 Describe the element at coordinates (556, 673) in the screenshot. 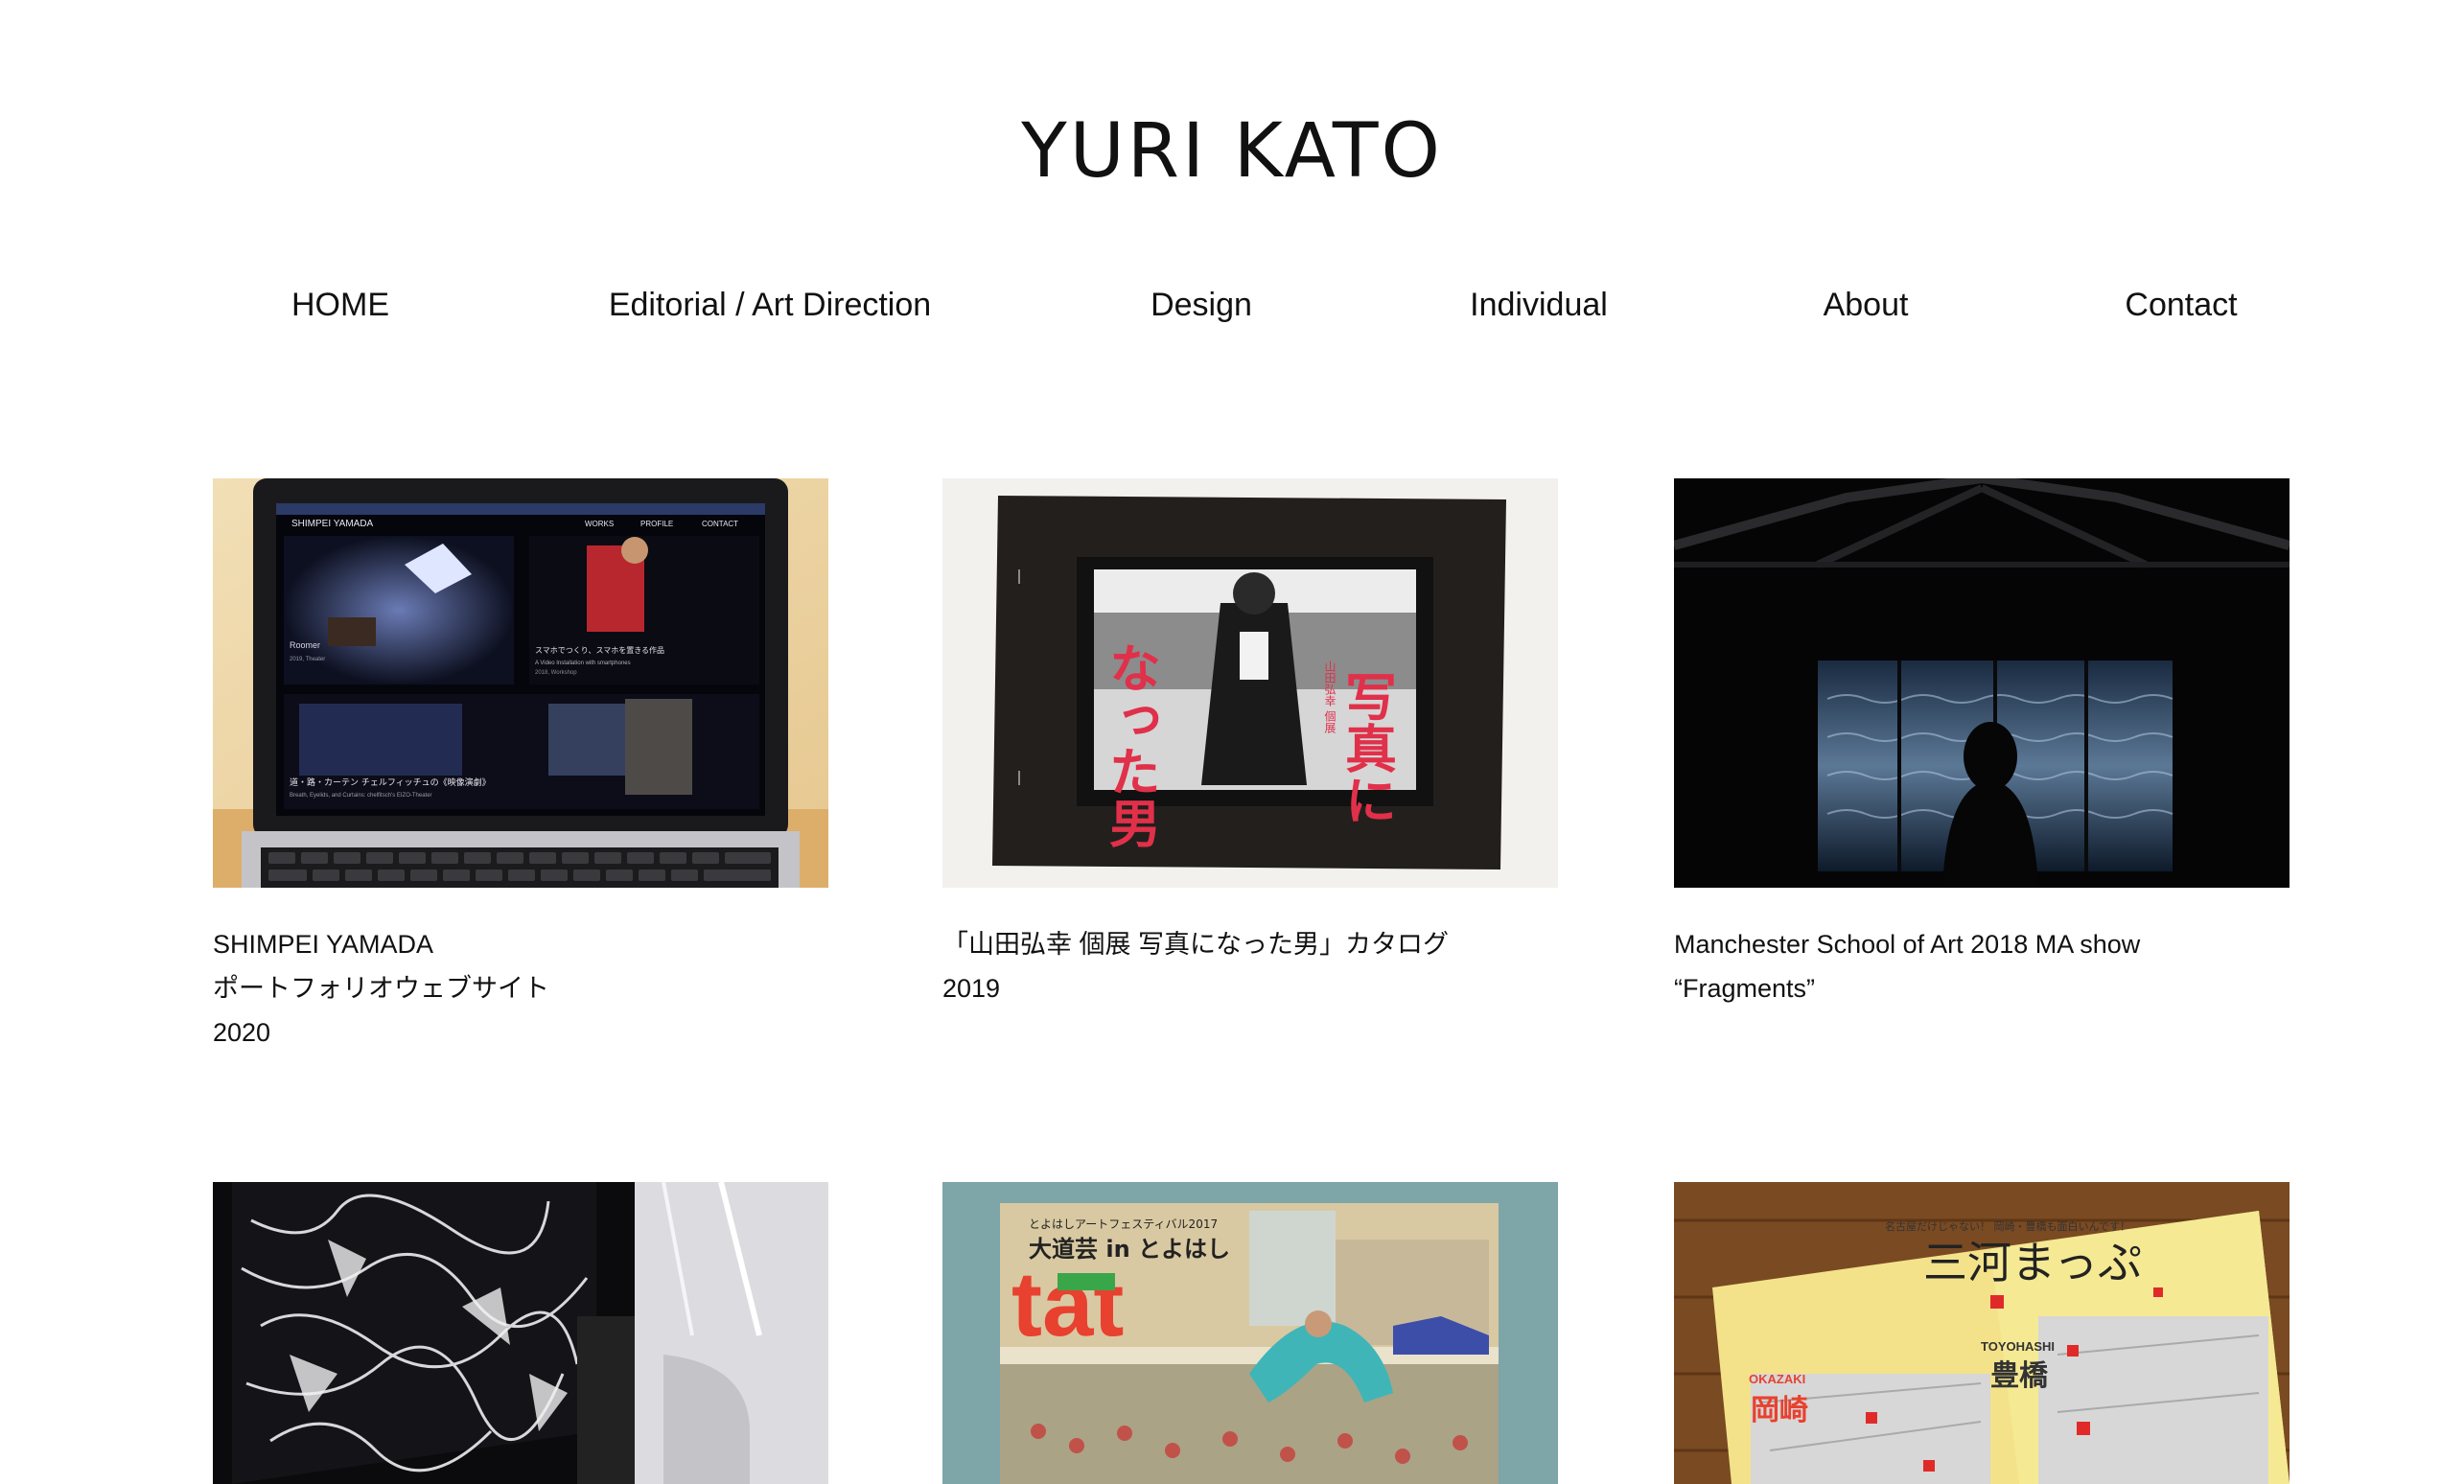

I see `screen-card-smartphone-meta: 2018, Workshop` at that location.